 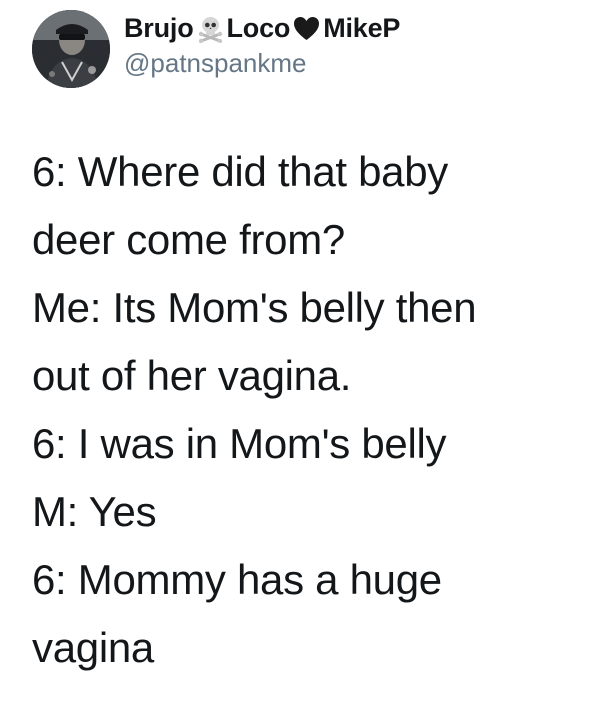 What do you see at coordinates (188, 239) in the screenshot?
I see `tweet-line: deer come from?` at bounding box center [188, 239].